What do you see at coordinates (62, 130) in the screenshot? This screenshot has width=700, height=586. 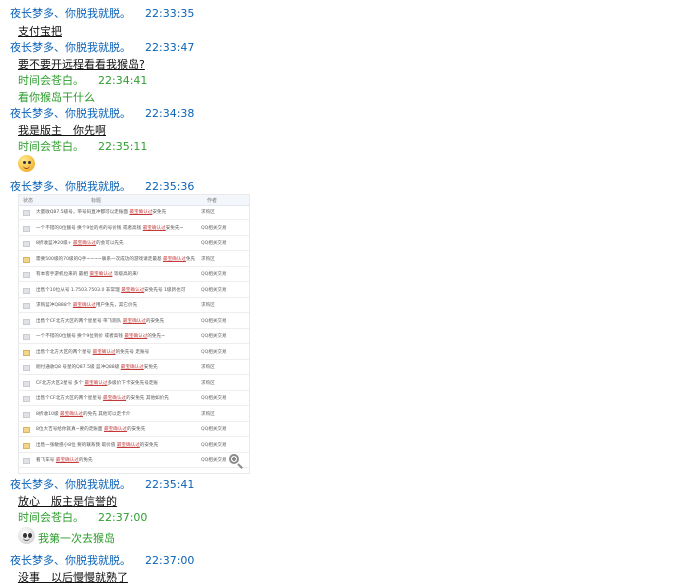 I see `message-text: 我是版主 你先啊` at bounding box center [62, 130].